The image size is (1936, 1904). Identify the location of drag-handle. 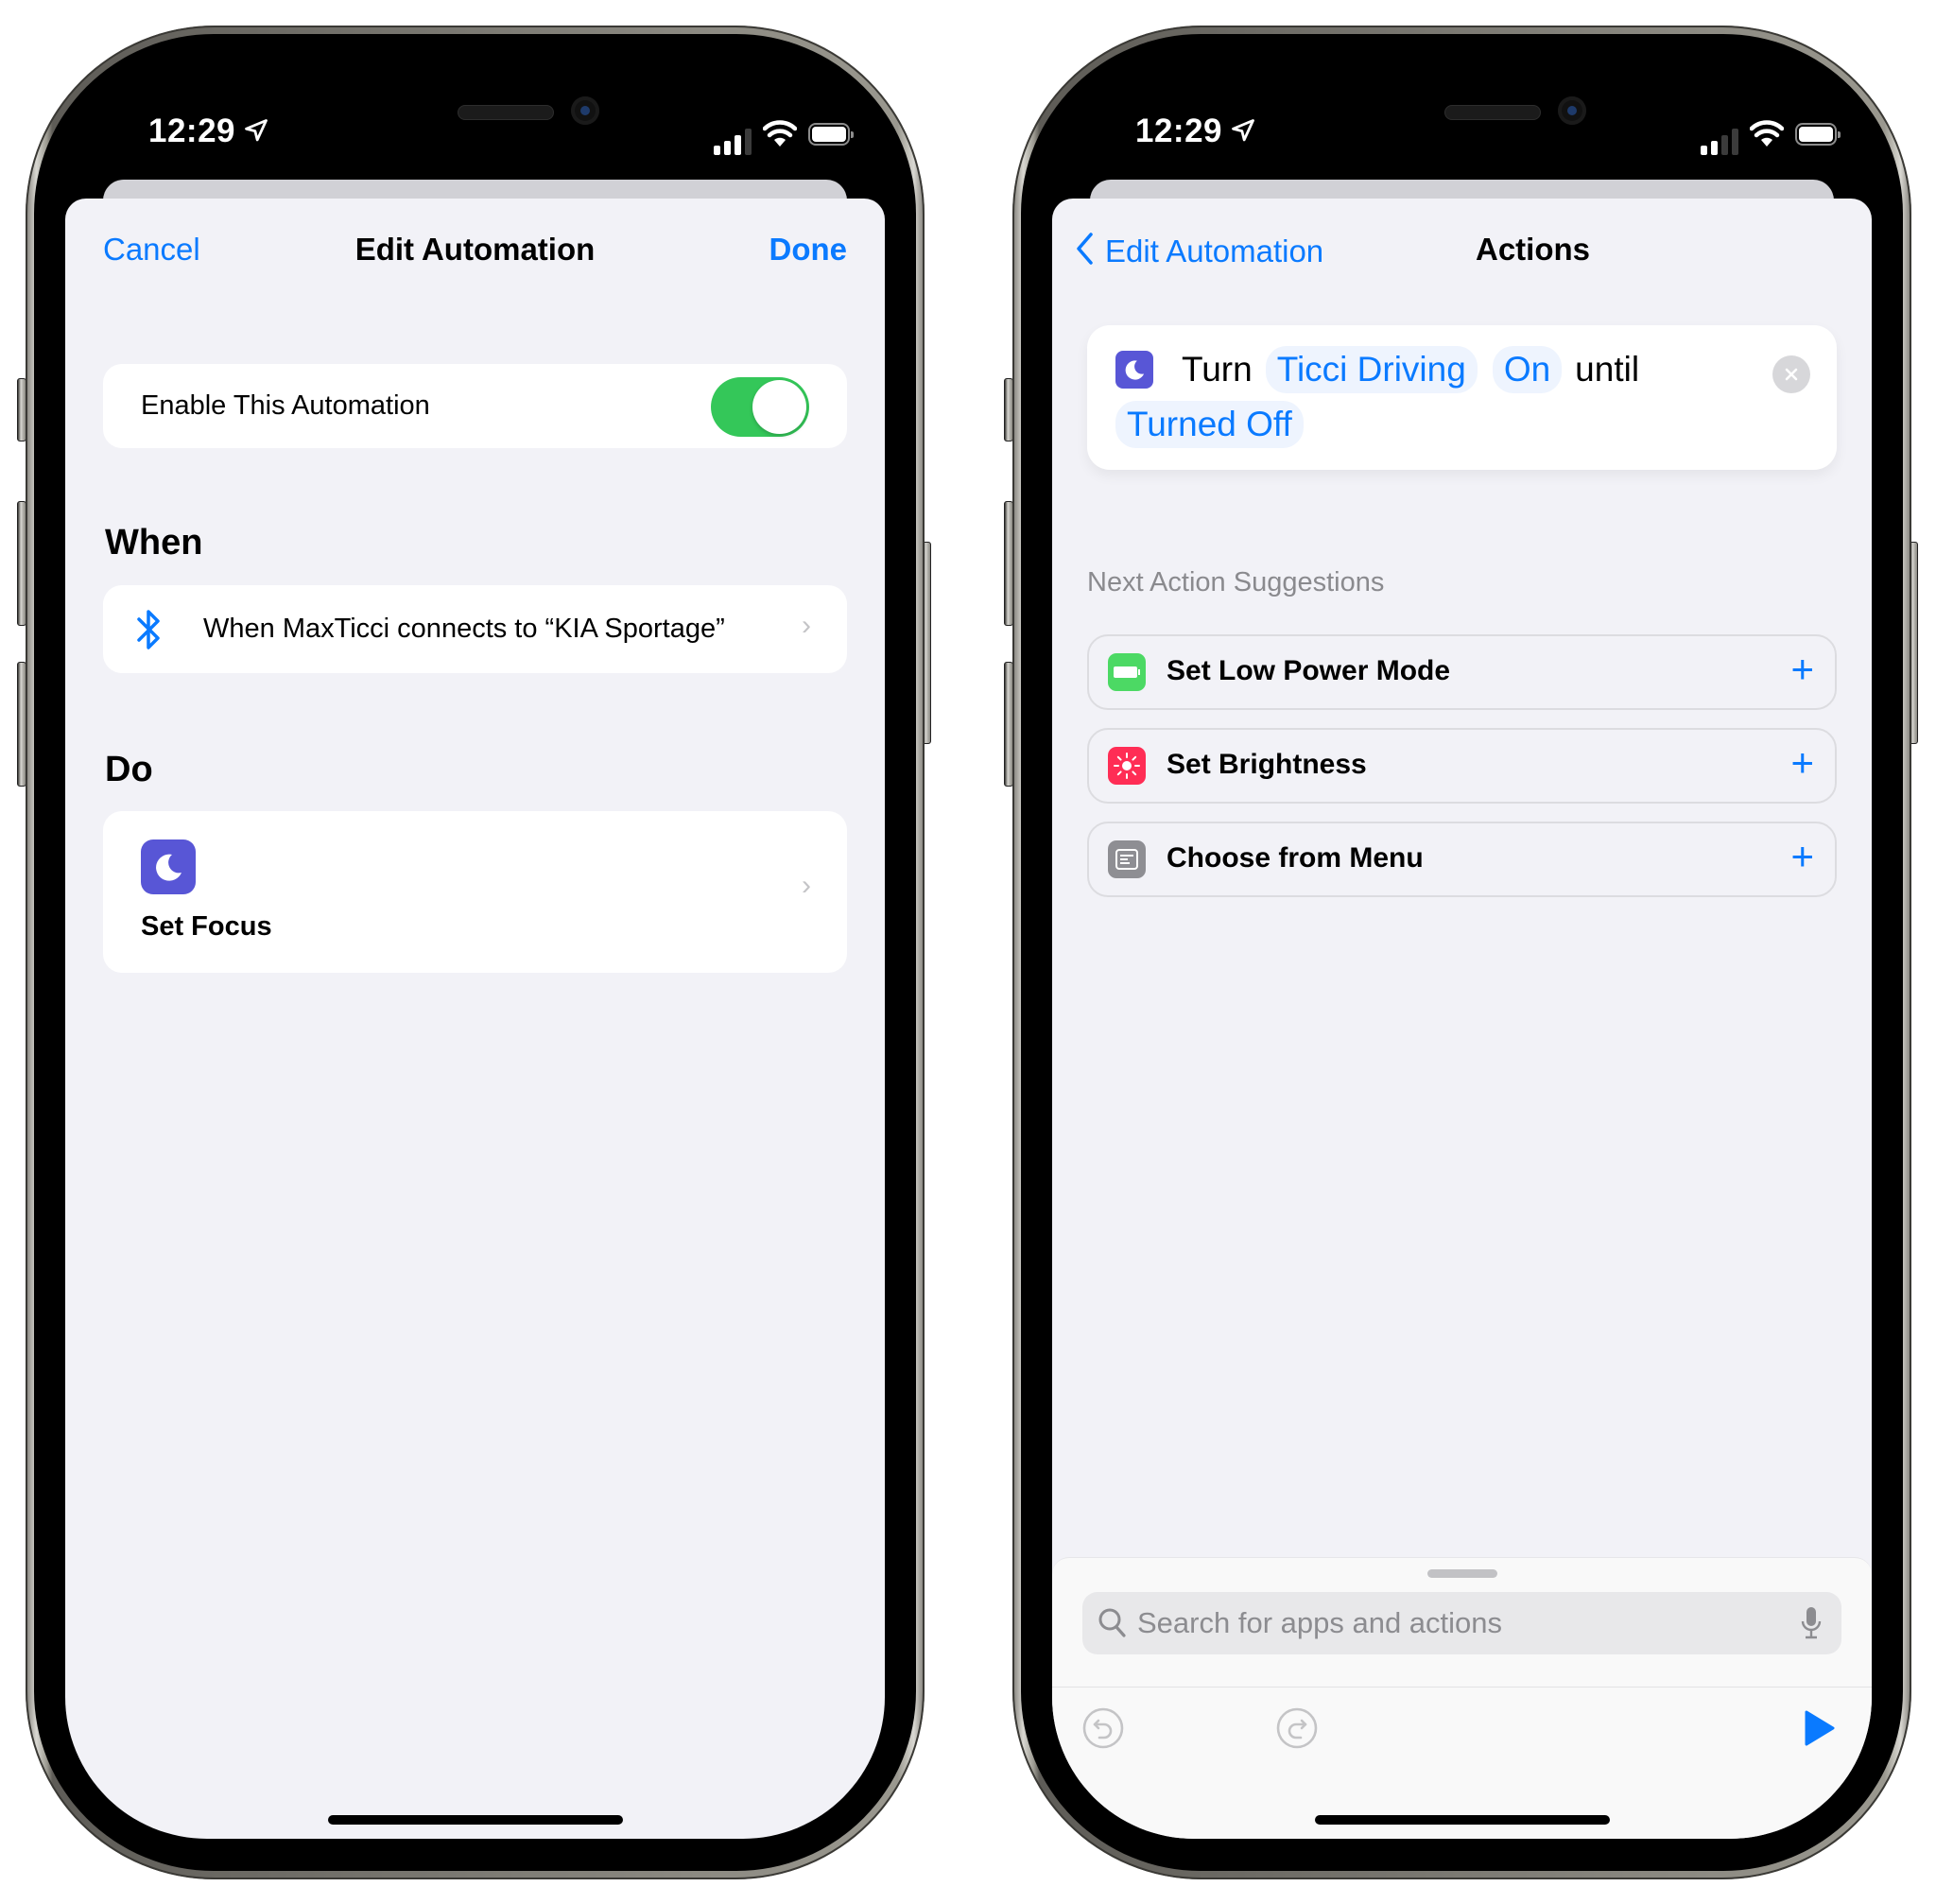
(1461, 1573).